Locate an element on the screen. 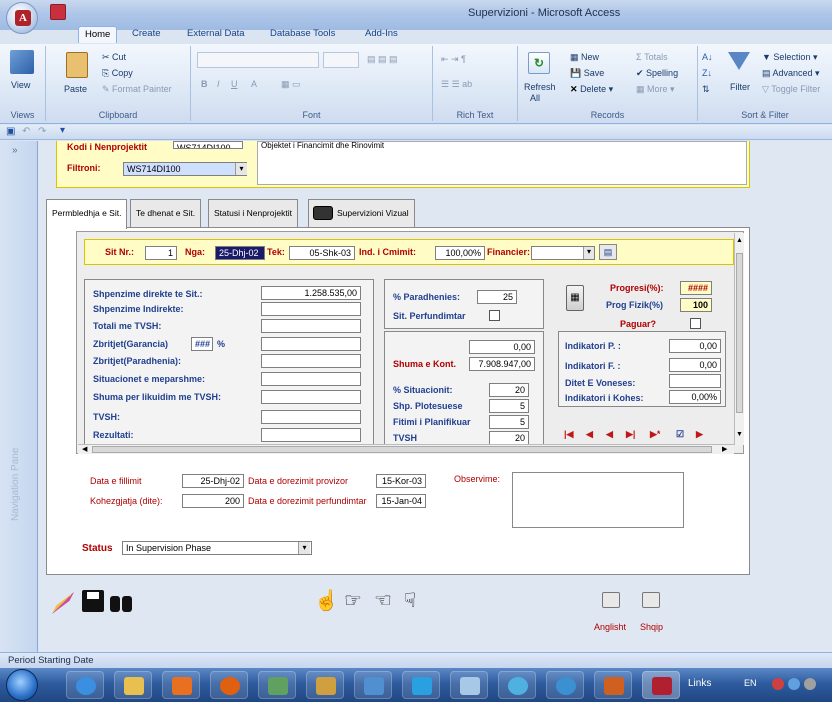 This screenshot has width=832, height=702. font-name-select is located at coordinates (258, 60).